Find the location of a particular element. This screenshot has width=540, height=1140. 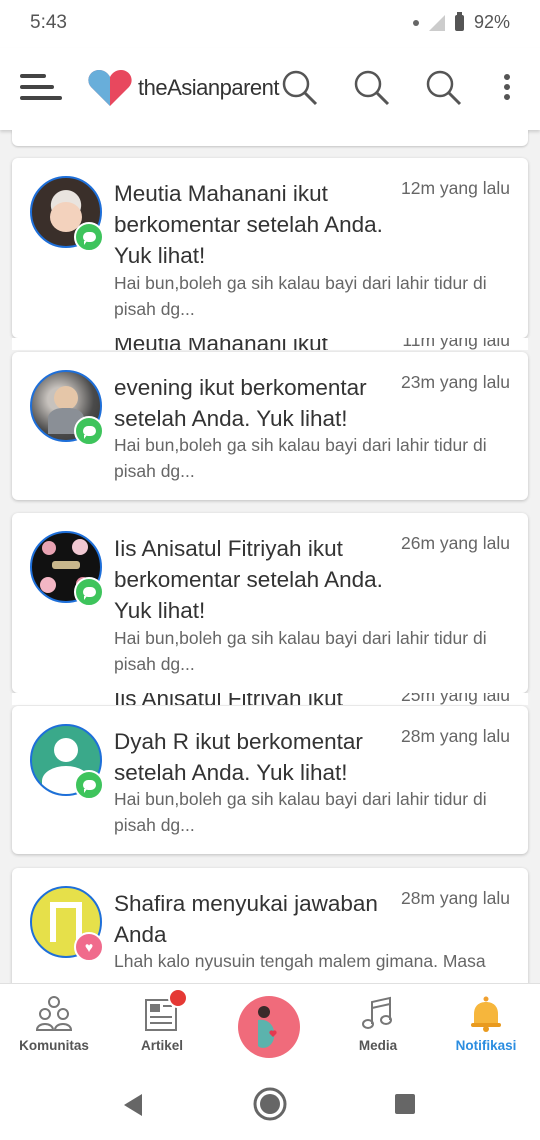

battery-icon is located at coordinates (459, 21).